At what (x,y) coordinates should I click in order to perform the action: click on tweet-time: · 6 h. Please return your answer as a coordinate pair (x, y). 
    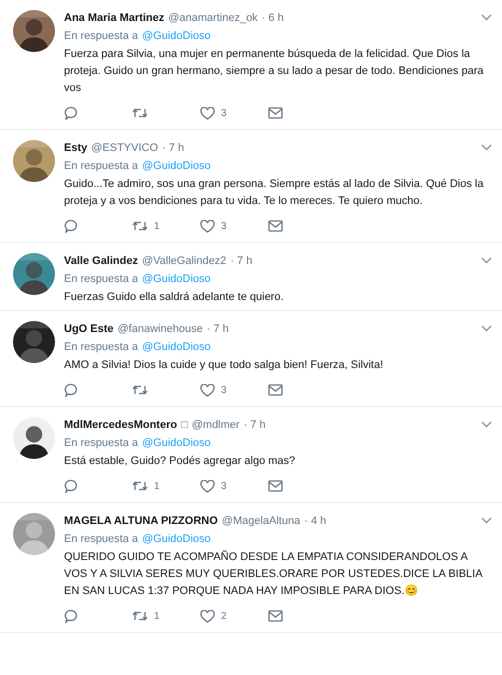
    Looking at the image, I should click on (273, 18).